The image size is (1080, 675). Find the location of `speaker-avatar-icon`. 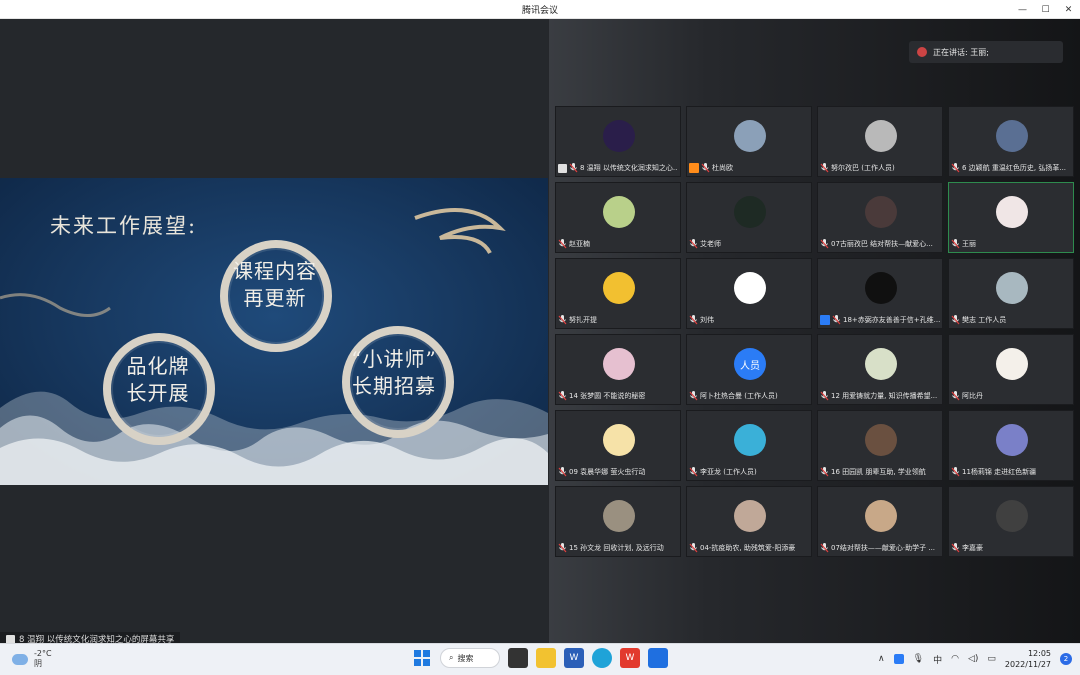

speaker-avatar-icon is located at coordinates (922, 52).